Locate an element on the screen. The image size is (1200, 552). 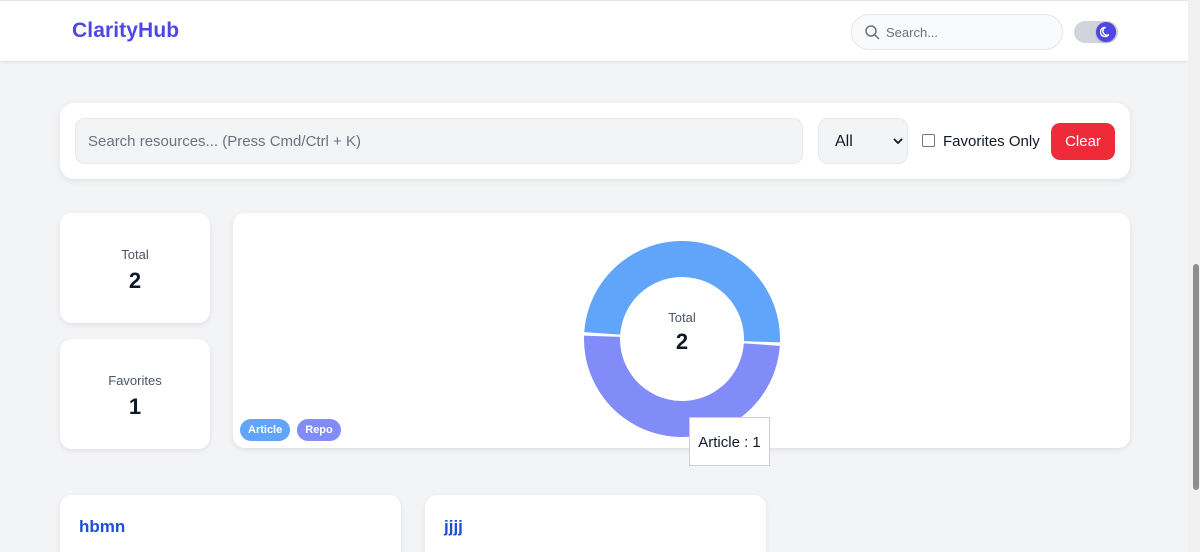
donut-slice-article is located at coordinates (682, 292).